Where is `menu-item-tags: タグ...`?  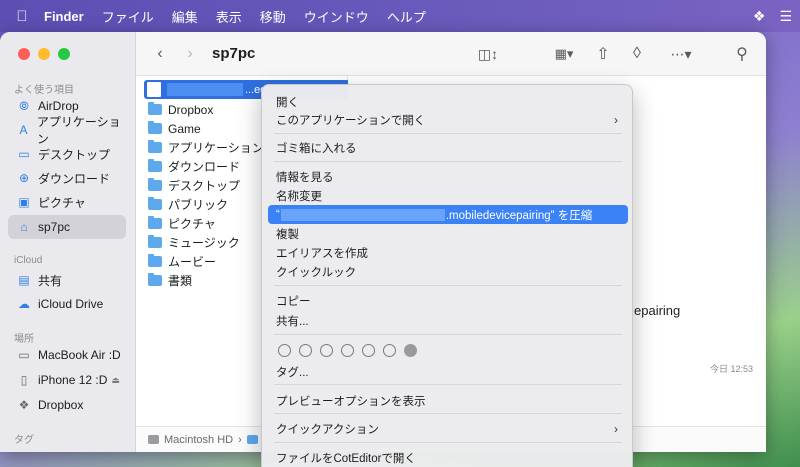 menu-item-tags: タグ... is located at coordinates (448, 371).